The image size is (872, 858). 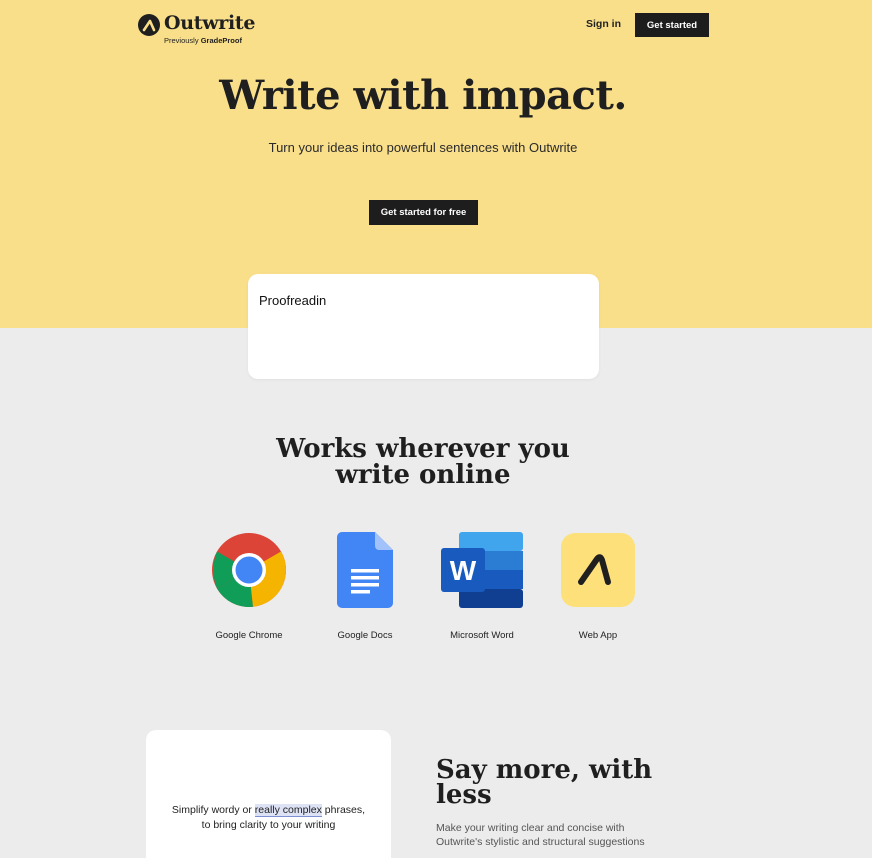 I want to click on app-label: Google Docs, so click(x=365, y=635).